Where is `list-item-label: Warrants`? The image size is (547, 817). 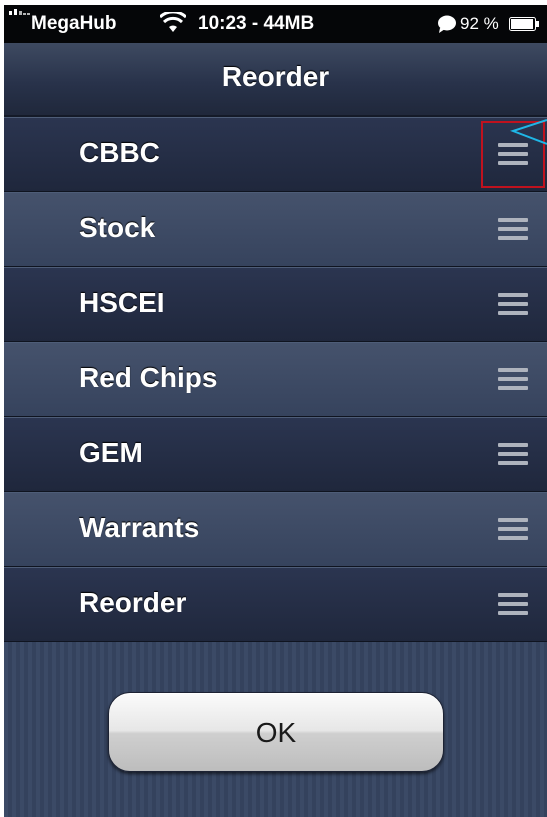
list-item-label: Warrants is located at coordinates (139, 527).